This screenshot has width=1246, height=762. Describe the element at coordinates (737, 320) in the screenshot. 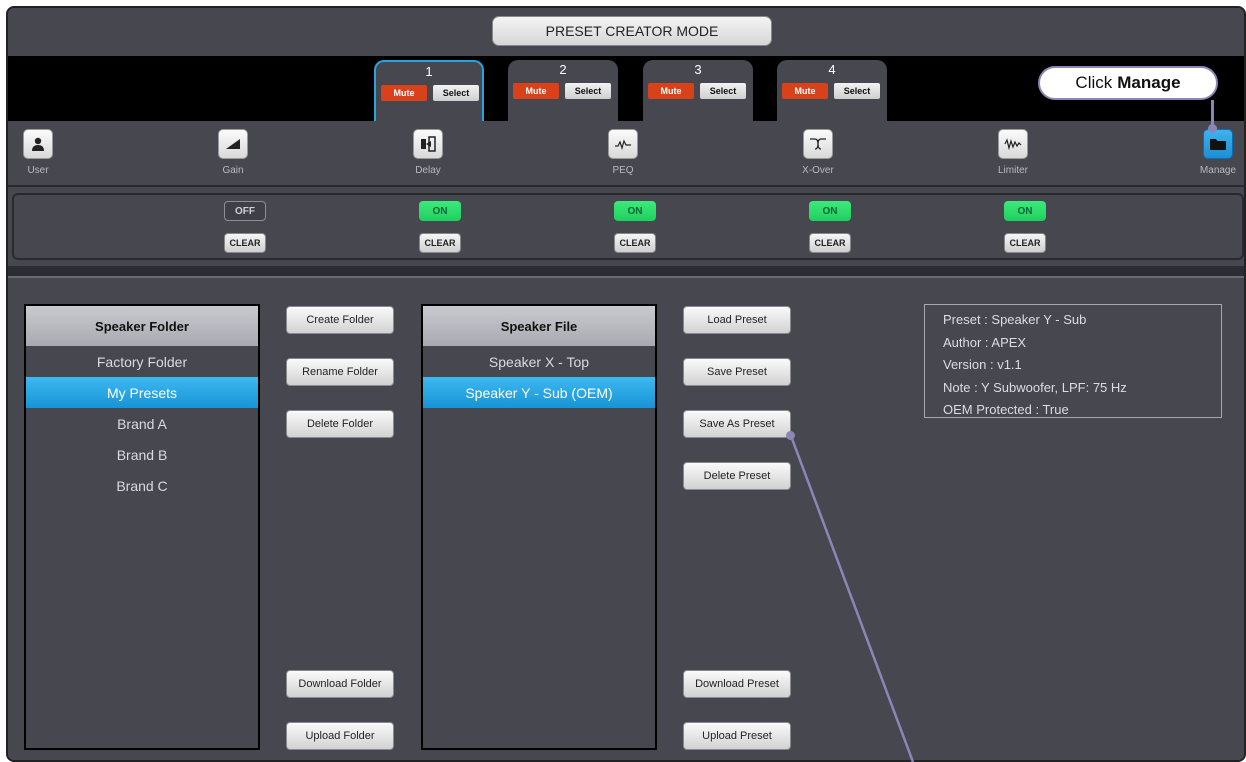

I see `load-preset-button: Load Preset` at that location.